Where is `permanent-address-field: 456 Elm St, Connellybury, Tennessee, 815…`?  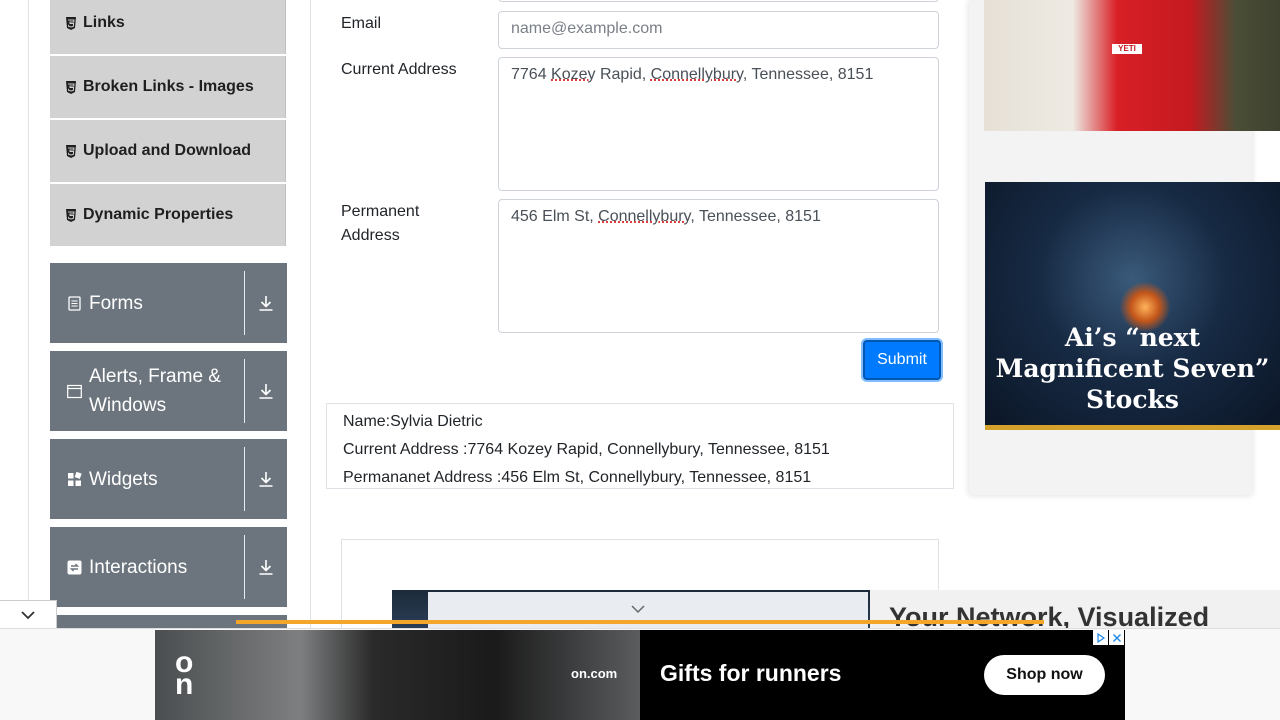
permanent-address-field: 456 Elm St, Connellybury, Tennessee, 815… is located at coordinates (718, 266).